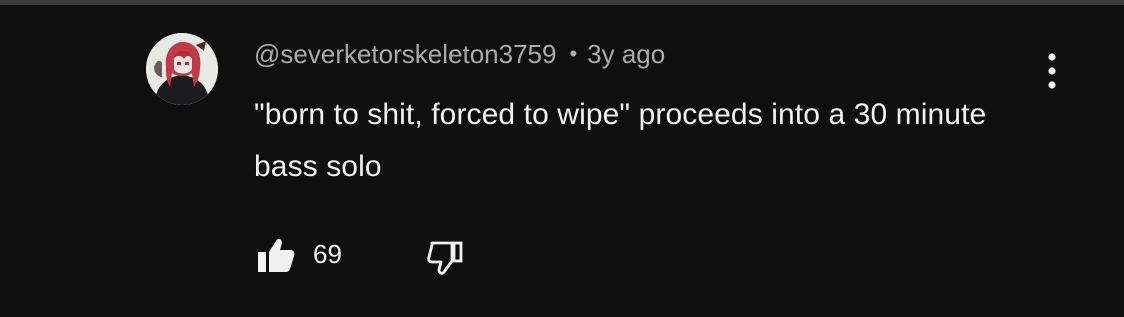 This screenshot has height=317, width=1124. I want to click on thumbs-up-filled-icon, so click(276, 255).